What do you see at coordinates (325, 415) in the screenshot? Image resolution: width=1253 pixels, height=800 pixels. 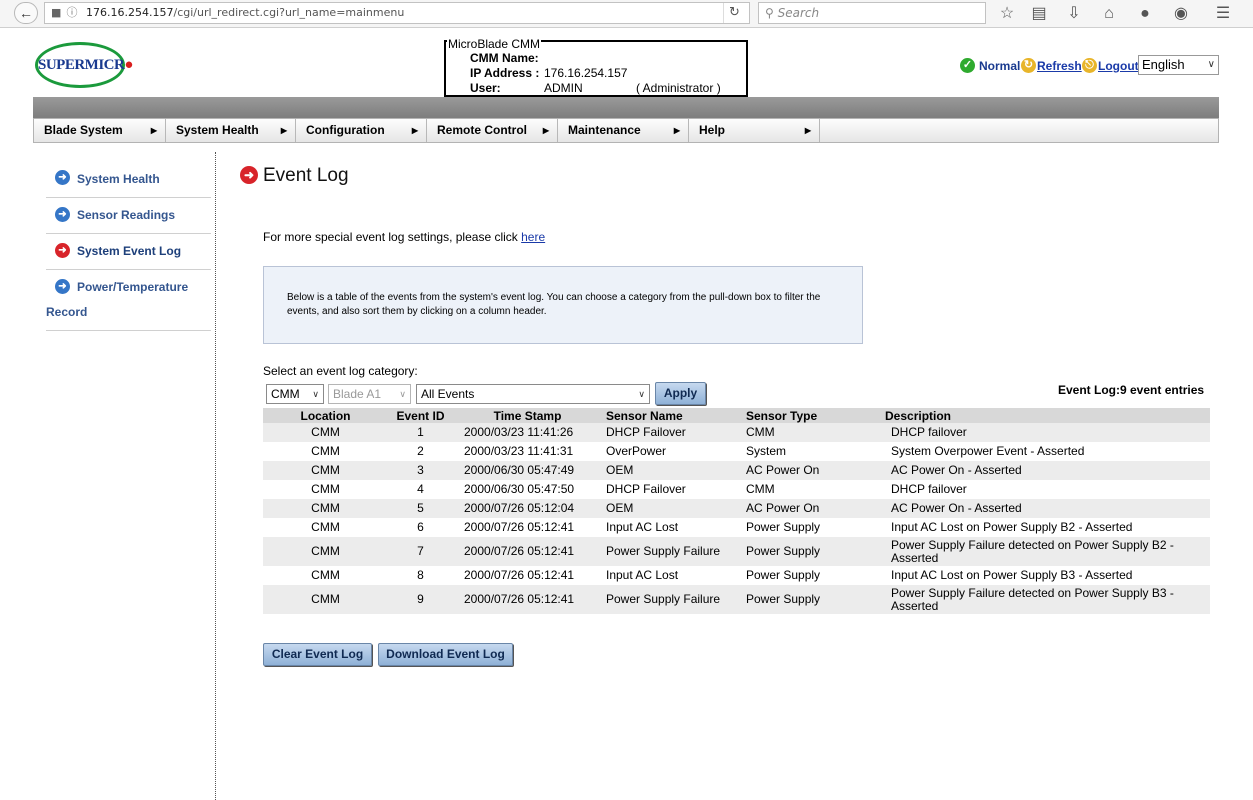 I see `column-header-location: Location` at bounding box center [325, 415].